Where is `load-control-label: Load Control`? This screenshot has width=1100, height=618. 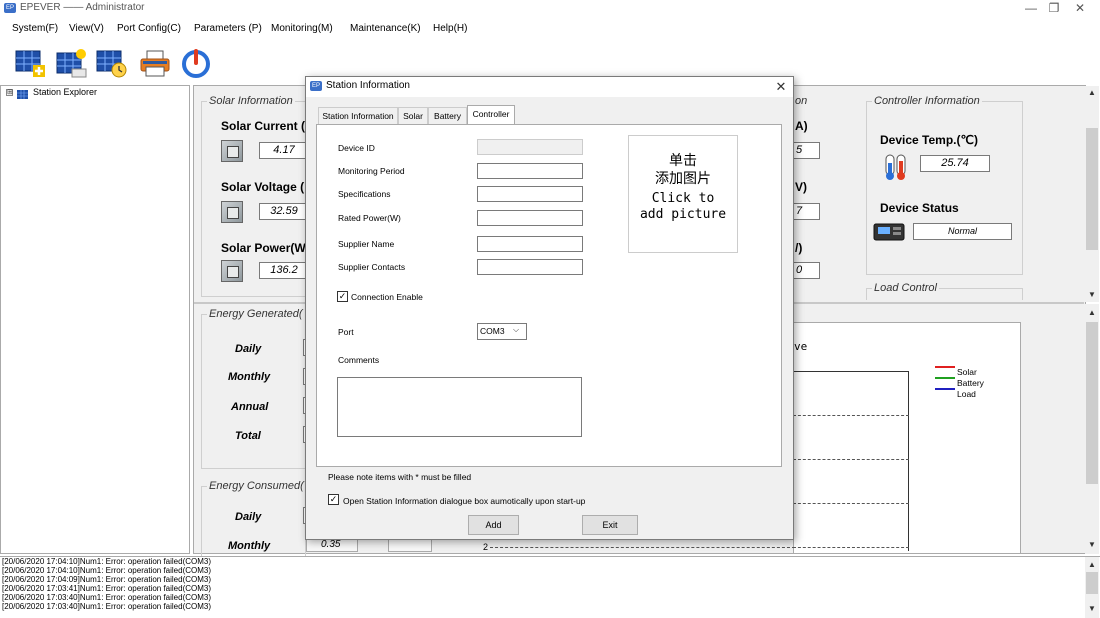
load-control-label: Load Control is located at coordinates (905, 288).